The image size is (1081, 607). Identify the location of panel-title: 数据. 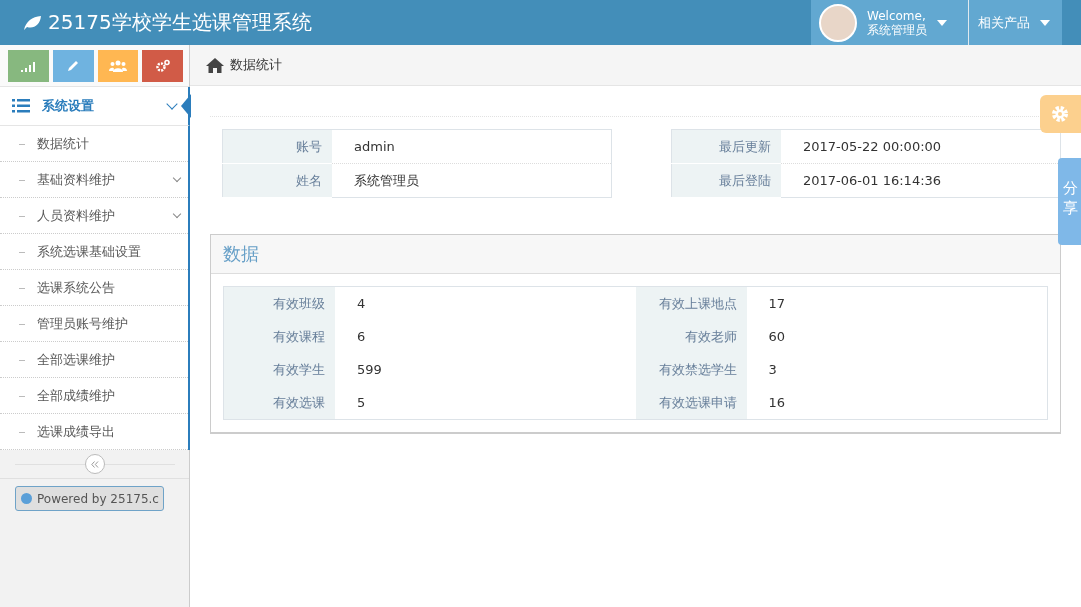
(241, 254).